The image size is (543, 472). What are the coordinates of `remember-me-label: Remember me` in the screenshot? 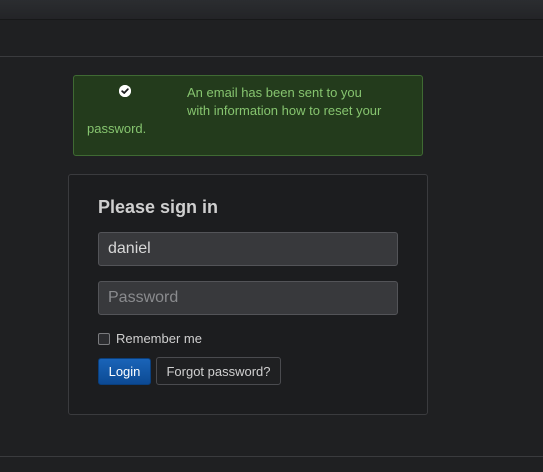 It's located at (159, 338).